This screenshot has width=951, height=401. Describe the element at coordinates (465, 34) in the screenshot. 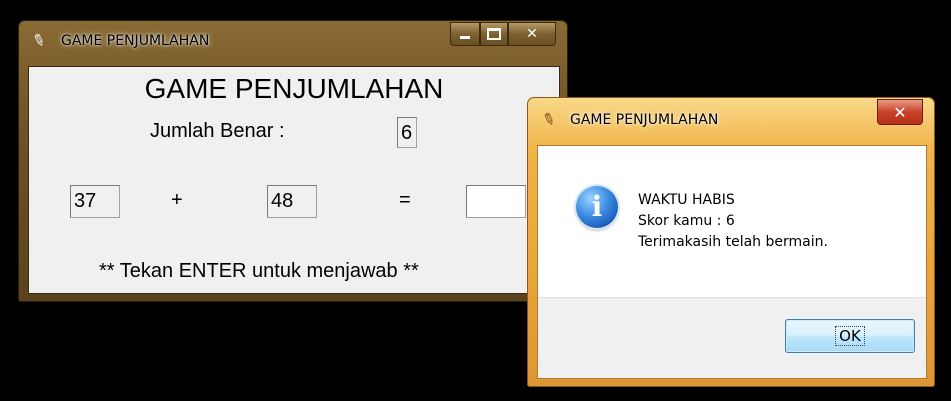

I see `minimize-button` at that location.